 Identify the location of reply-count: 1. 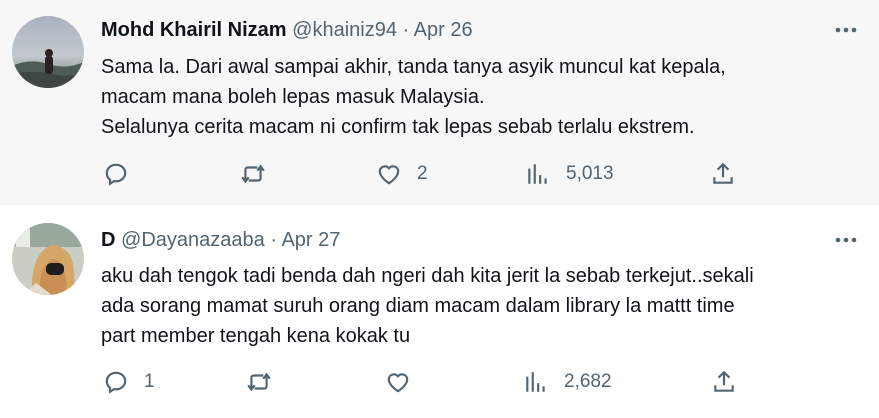
(149, 381).